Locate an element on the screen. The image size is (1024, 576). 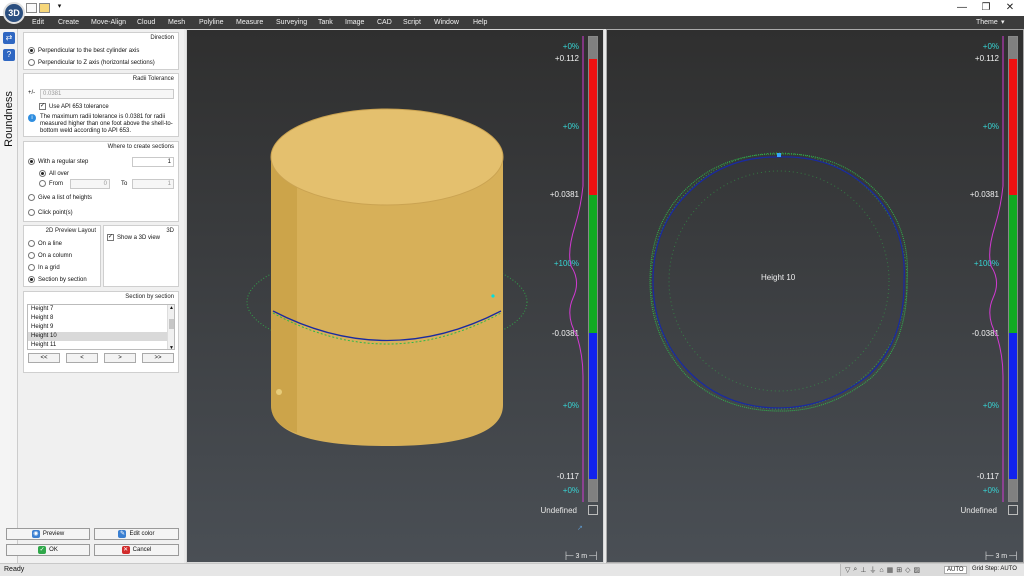
list-heights-option: Give a list of heights is located at coordinates (60, 197).